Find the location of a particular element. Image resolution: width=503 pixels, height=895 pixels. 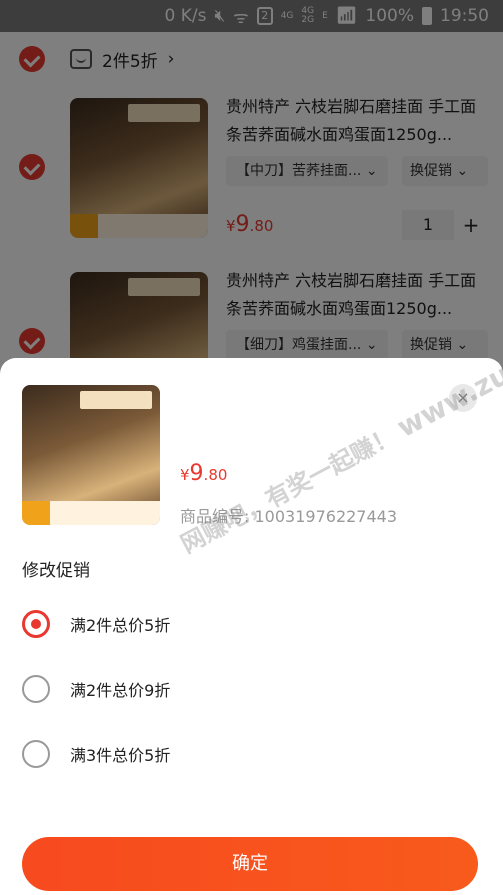

product-image is located at coordinates (91, 455).